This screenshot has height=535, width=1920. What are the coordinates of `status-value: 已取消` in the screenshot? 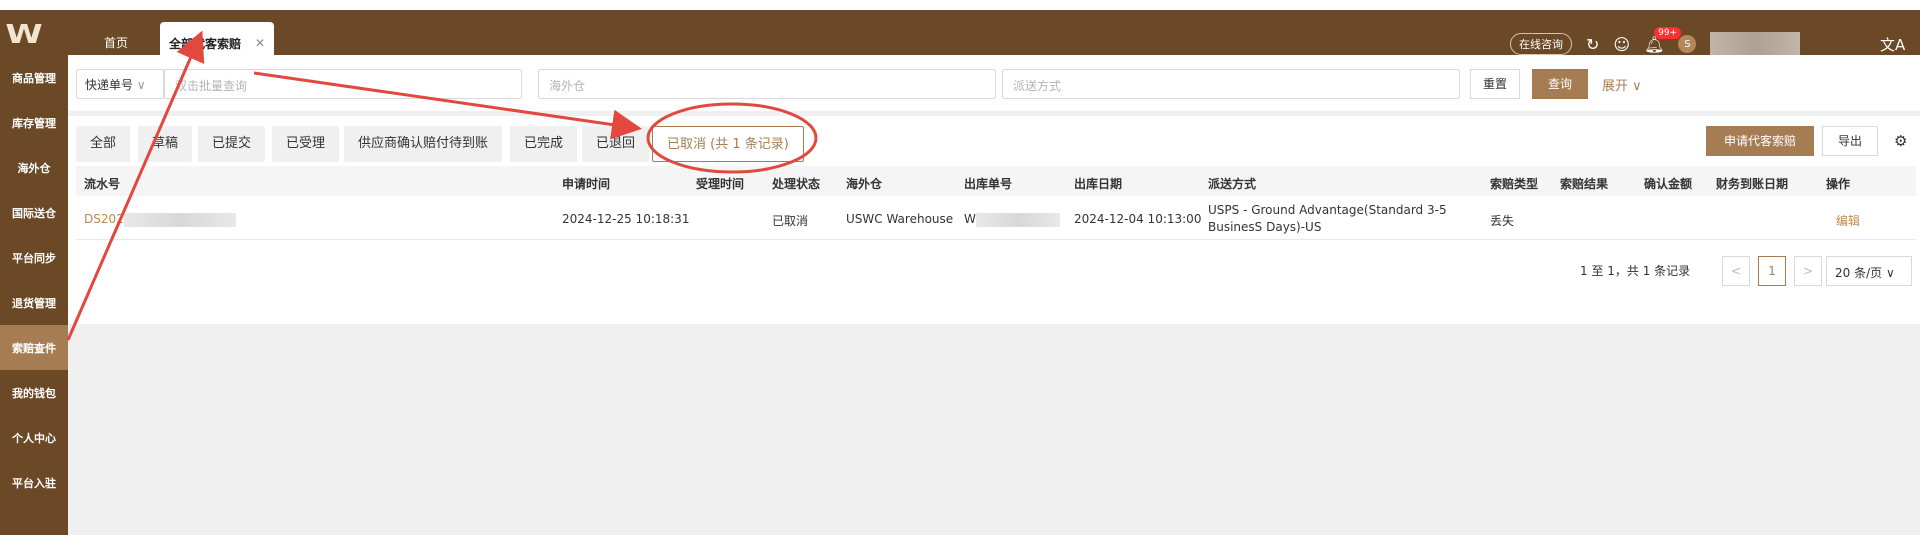 It's located at (790, 221).